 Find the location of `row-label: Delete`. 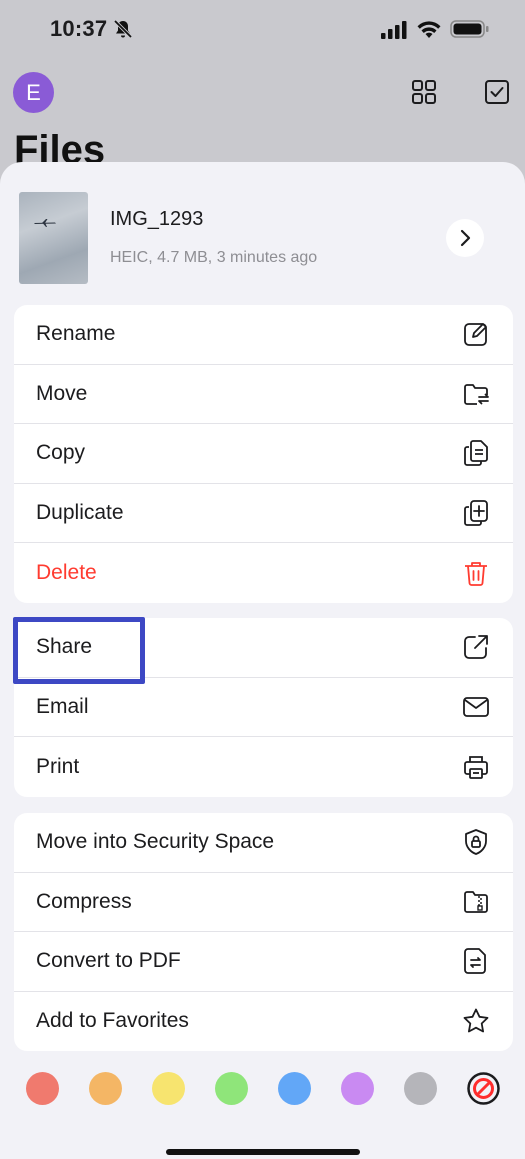

row-label: Delete is located at coordinates (66, 572).